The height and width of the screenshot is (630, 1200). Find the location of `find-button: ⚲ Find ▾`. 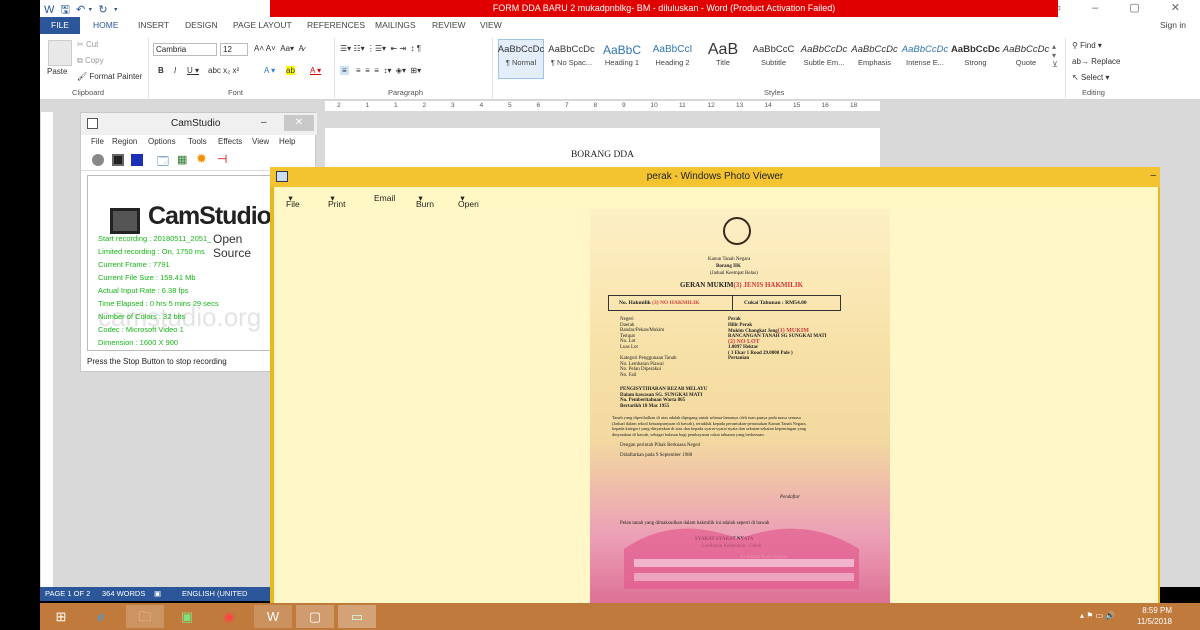

find-button: ⚲ Find ▾ is located at coordinates (1087, 45).